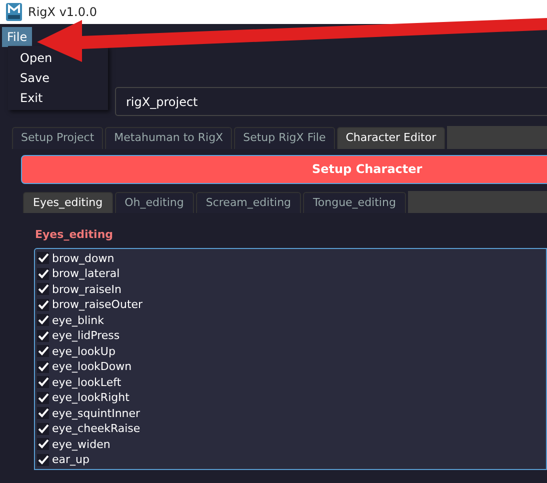 The height and width of the screenshot is (483, 547). Describe the element at coordinates (62, 12) in the screenshot. I see `window-title: RigX v1.0.0` at that location.